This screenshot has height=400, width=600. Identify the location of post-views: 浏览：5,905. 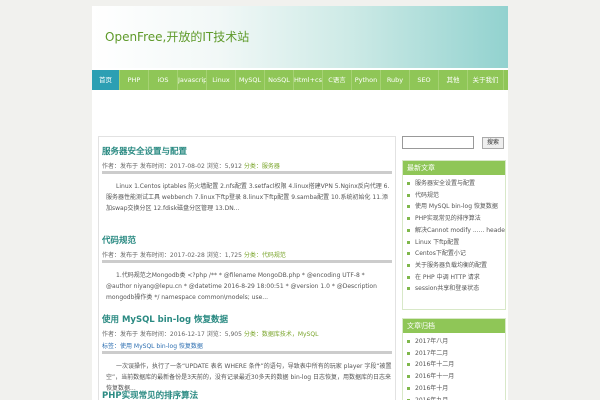
(224, 334).